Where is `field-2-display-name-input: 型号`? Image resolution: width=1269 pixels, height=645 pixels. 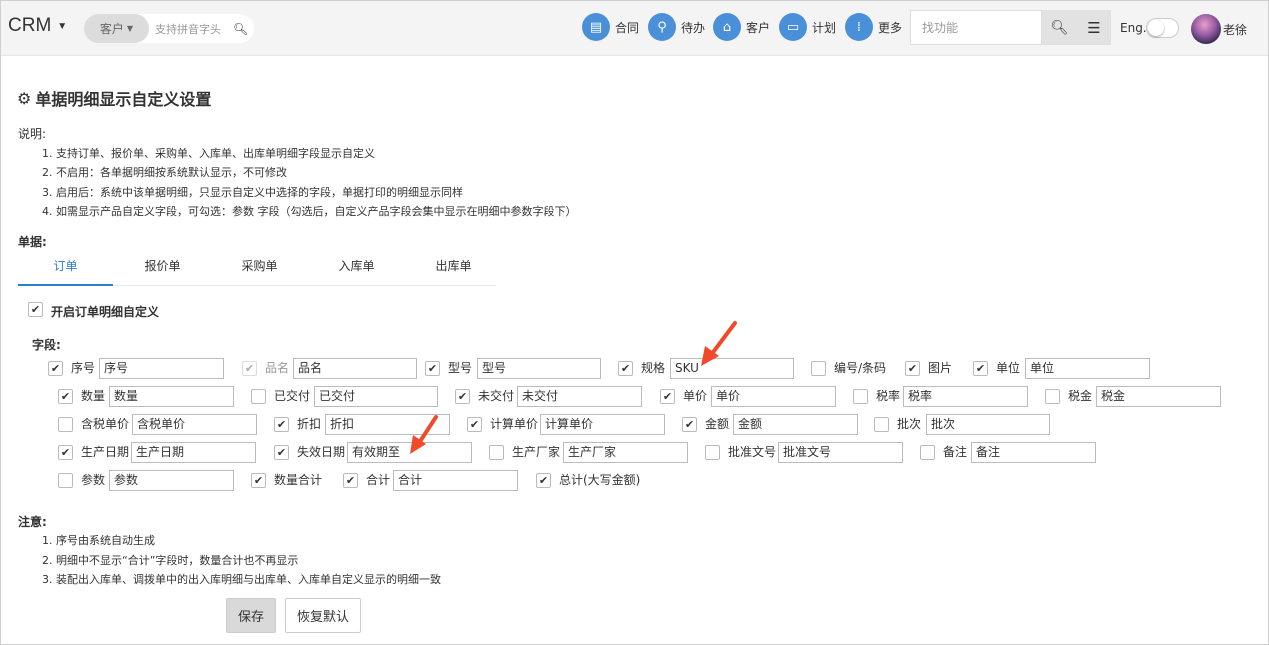
field-2-display-name-input: 型号 is located at coordinates (539, 368).